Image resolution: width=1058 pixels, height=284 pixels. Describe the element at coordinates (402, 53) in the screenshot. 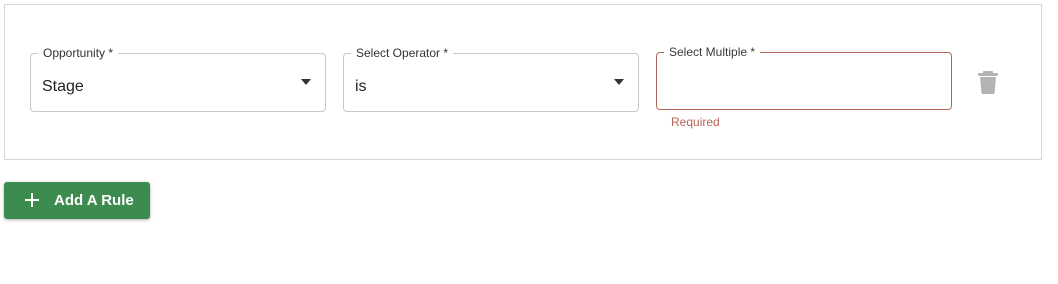

I see `operator-label: Select Operator *` at that location.